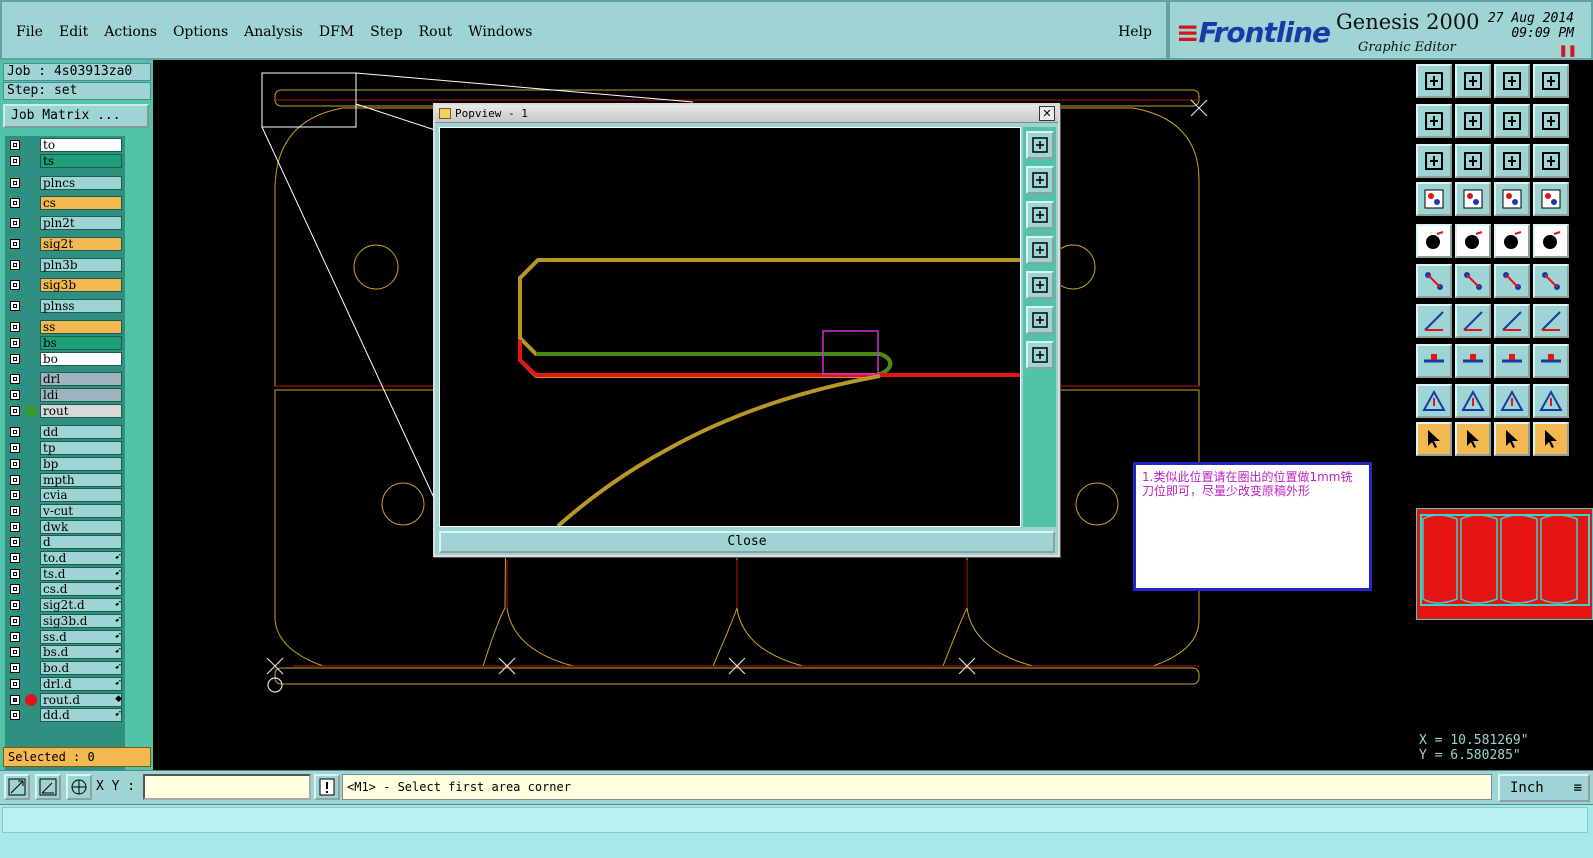 The image size is (1593, 858). Describe the element at coordinates (273, 32) in the screenshot. I see `menu-analysis: Analysis` at that location.